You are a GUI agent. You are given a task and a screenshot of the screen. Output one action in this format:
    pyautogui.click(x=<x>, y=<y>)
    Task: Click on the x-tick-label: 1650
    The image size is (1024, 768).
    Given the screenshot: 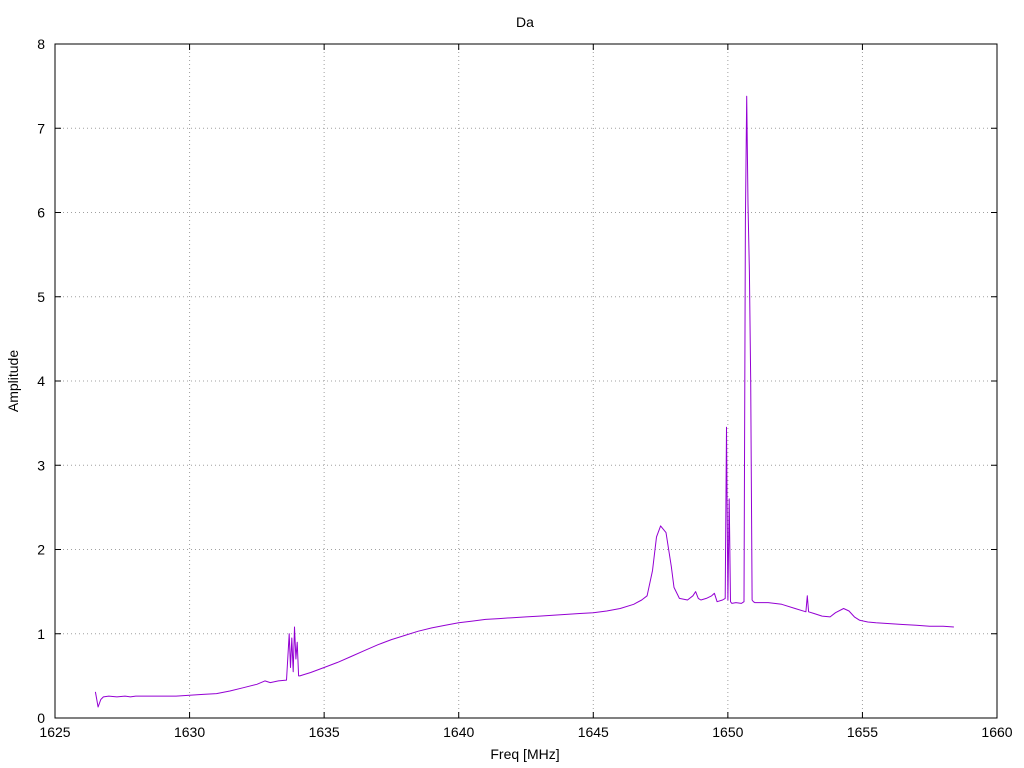 What is the action you would take?
    pyautogui.click(x=727, y=732)
    